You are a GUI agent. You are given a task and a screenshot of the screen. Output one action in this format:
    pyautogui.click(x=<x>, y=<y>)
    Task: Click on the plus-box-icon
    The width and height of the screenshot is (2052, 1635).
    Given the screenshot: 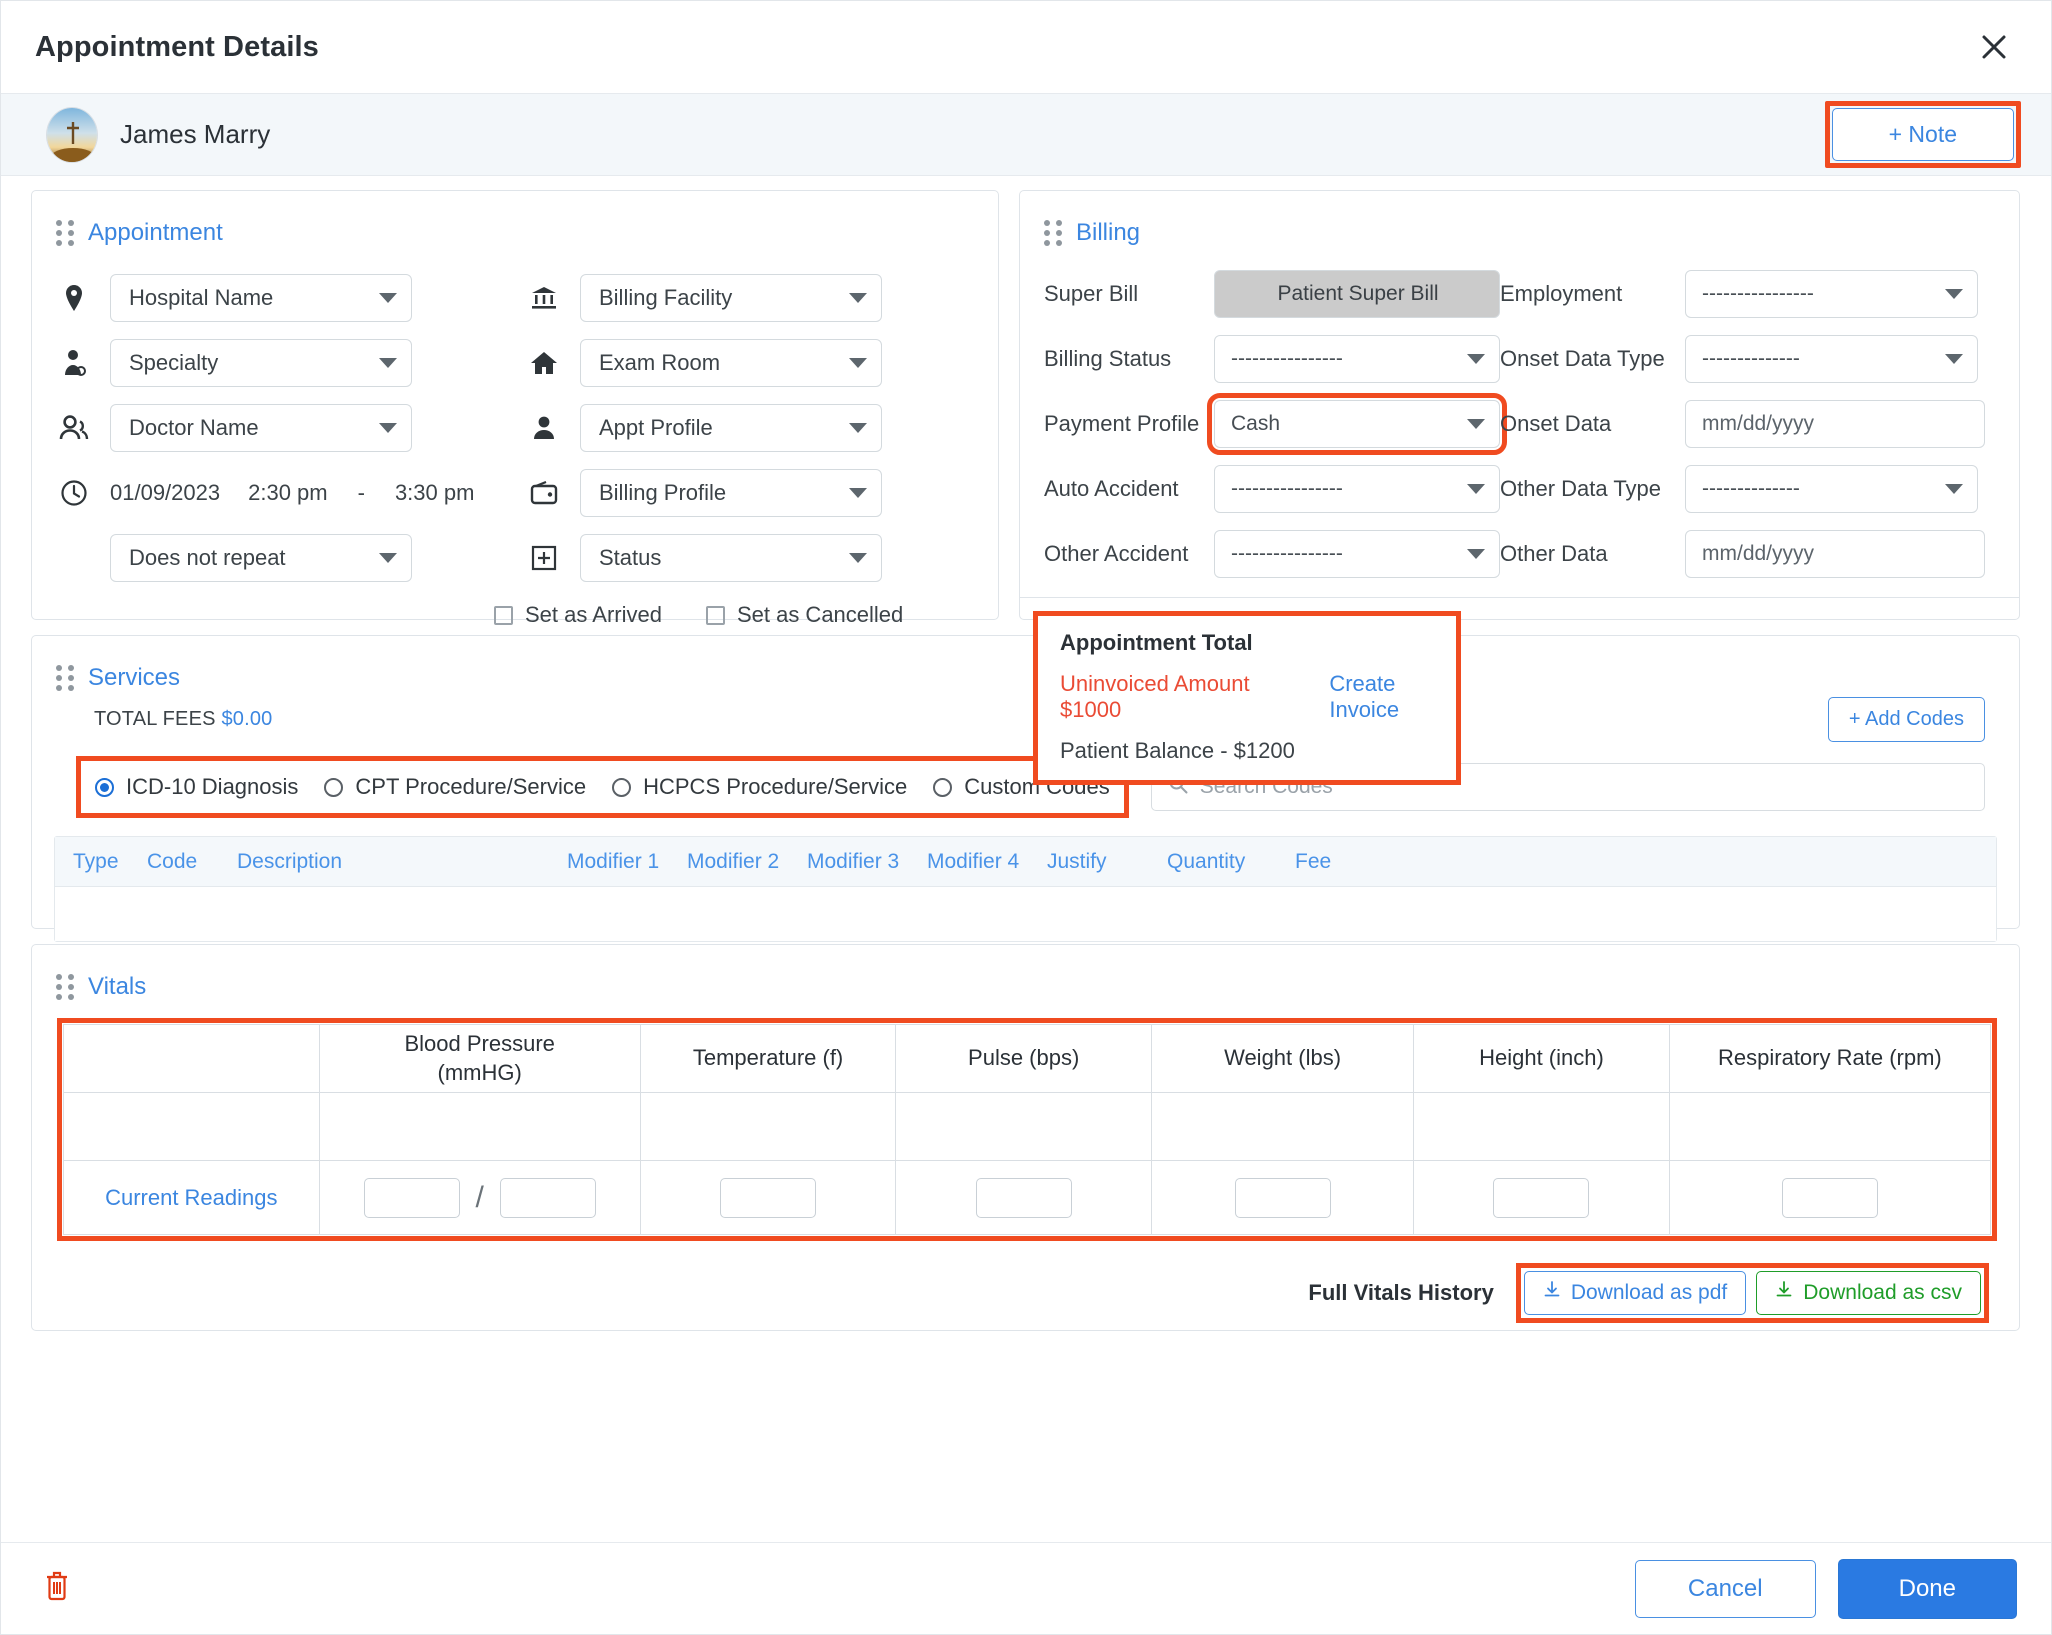 What is the action you would take?
    pyautogui.click(x=544, y=558)
    